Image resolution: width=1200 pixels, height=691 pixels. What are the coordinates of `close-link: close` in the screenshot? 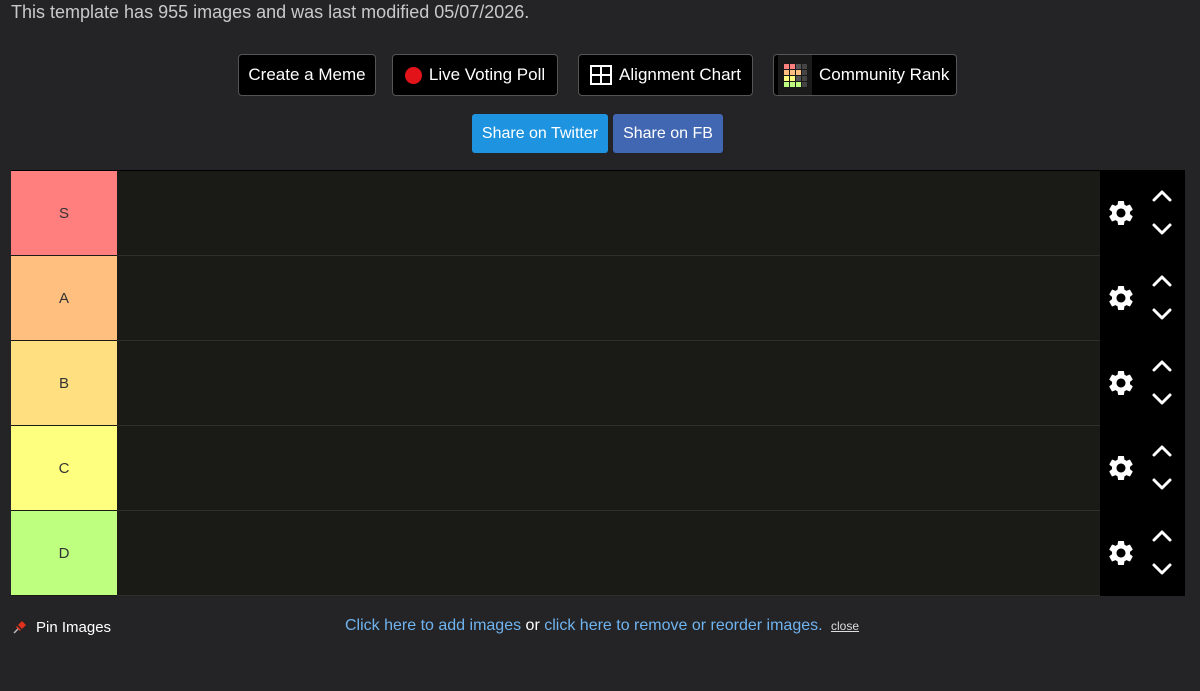 It's located at (845, 626).